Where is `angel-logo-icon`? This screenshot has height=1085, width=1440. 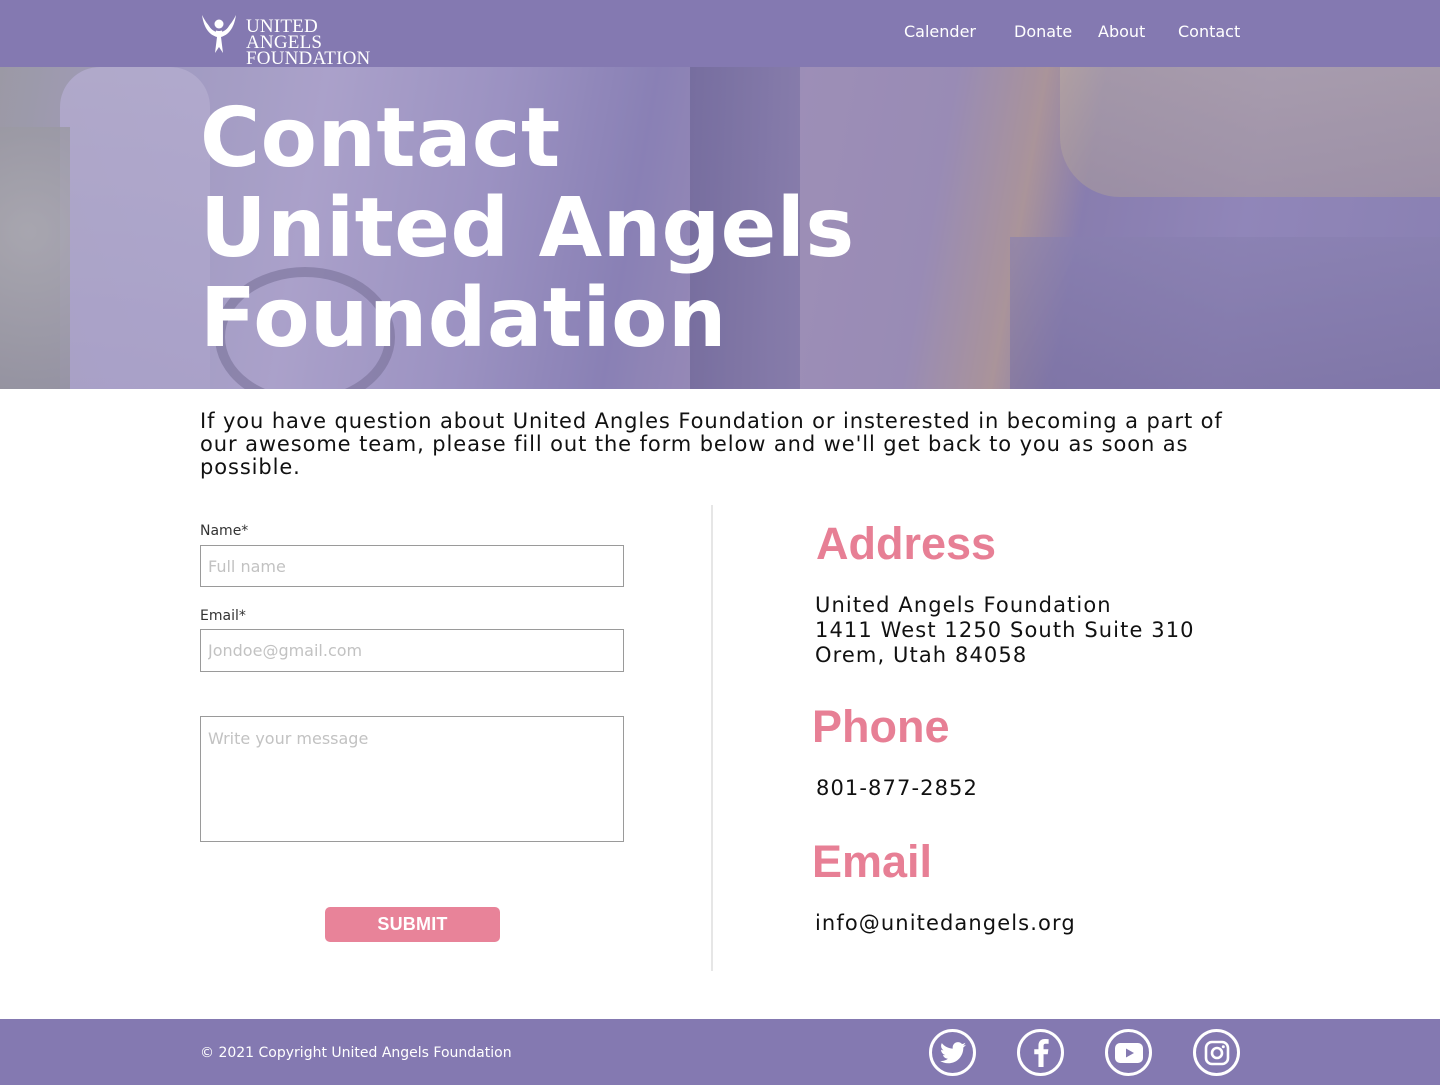 angel-logo-icon is located at coordinates (219, 34).